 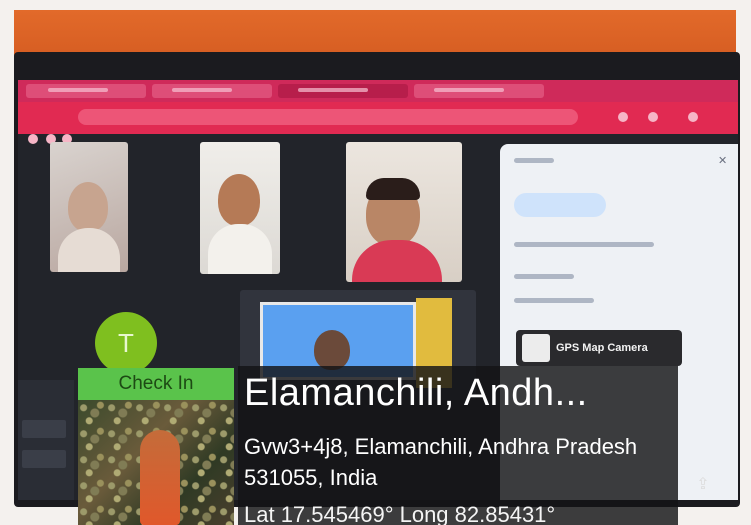 What do you see at coordinates (126, 343) in the screenshot?
I see `participant-avatar: T` at bounding box center [126, 343].